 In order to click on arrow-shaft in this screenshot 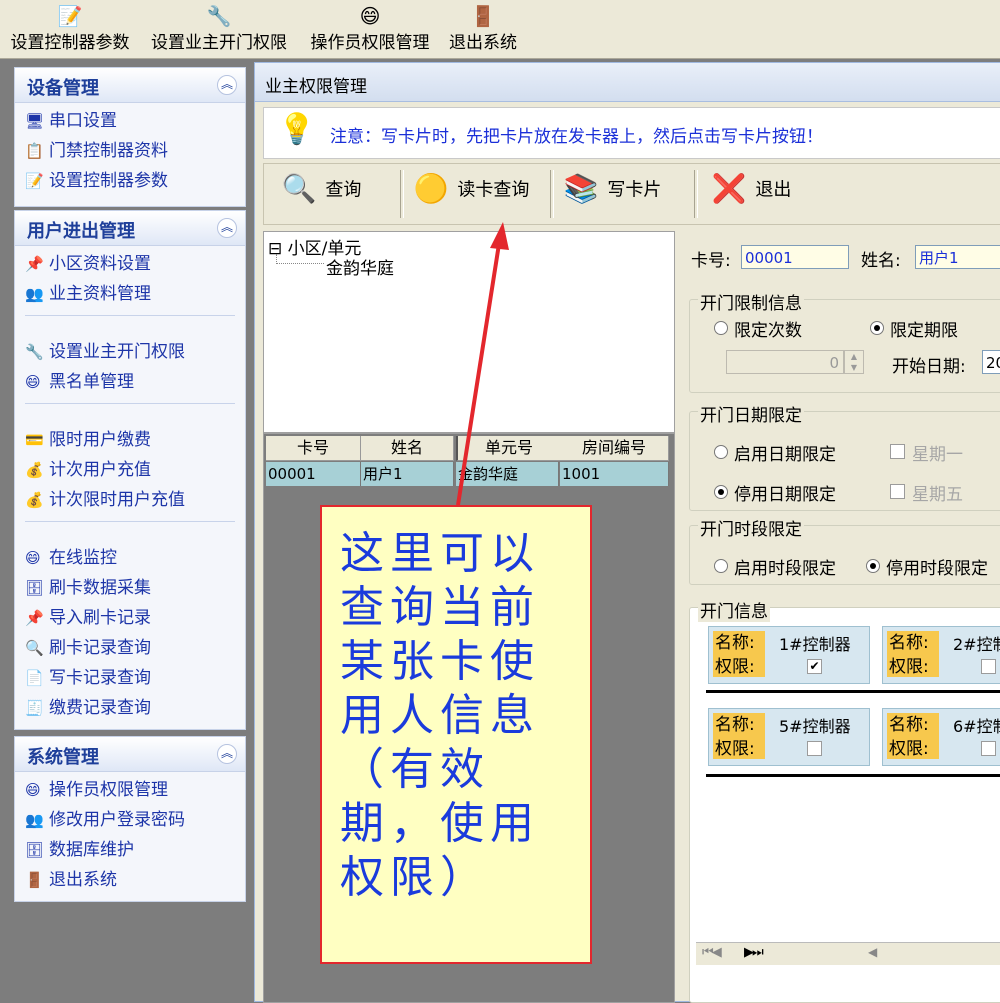, I will do `click(478, 374)`.